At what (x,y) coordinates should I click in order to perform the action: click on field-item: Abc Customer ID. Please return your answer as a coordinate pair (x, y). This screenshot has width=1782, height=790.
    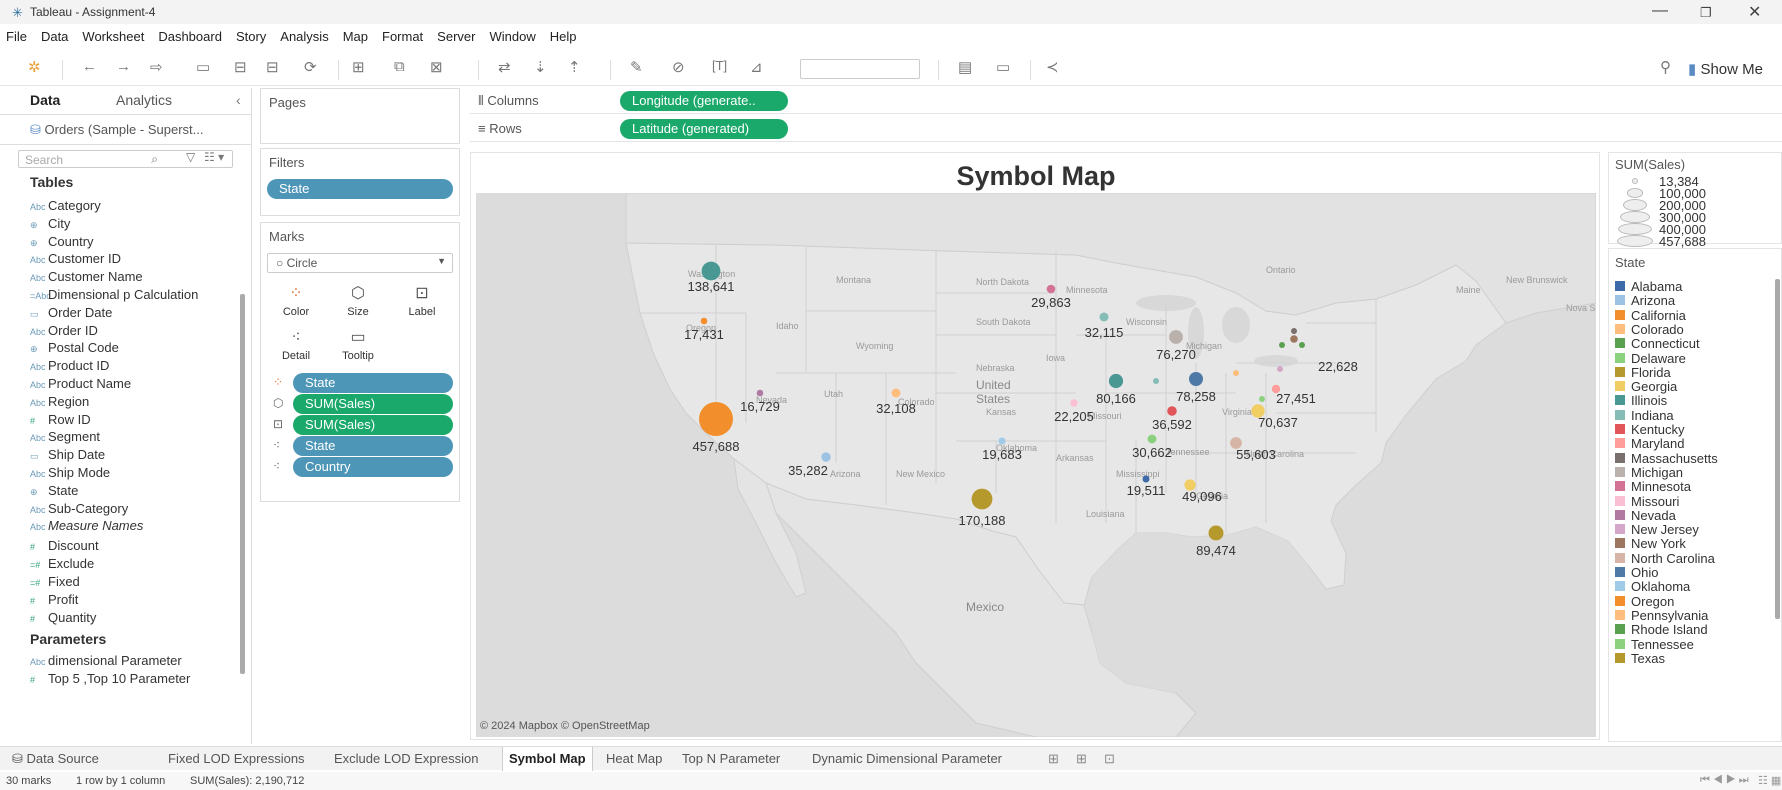
    Looking at the image, I should click on (75, 258).